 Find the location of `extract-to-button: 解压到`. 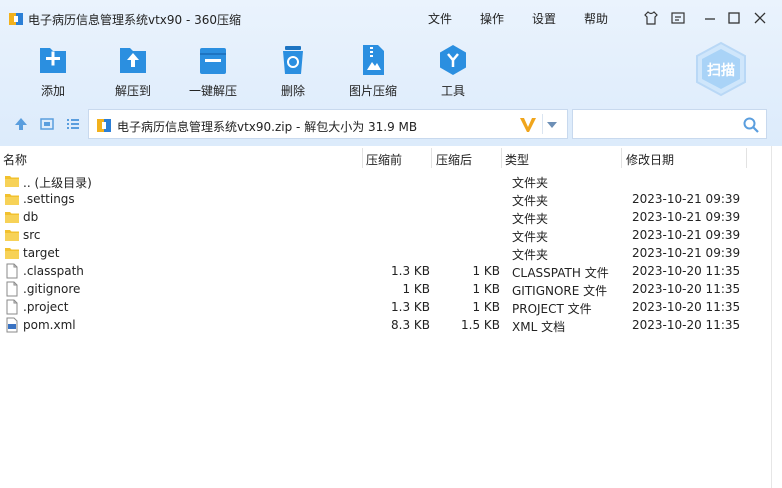

extract-to-button: 解压到 is located at coordinates (133, 70).